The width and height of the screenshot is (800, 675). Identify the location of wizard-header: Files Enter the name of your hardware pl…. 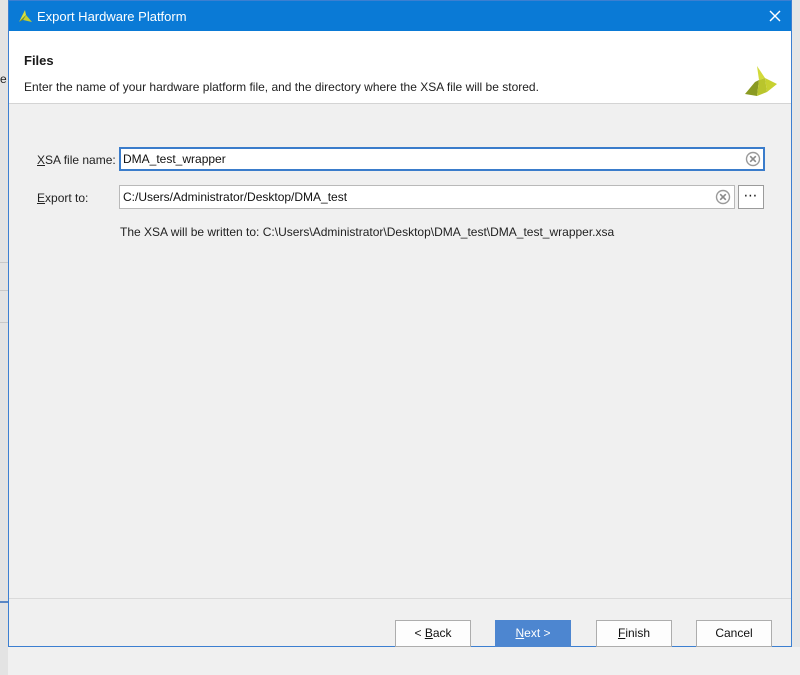
(400, 67).